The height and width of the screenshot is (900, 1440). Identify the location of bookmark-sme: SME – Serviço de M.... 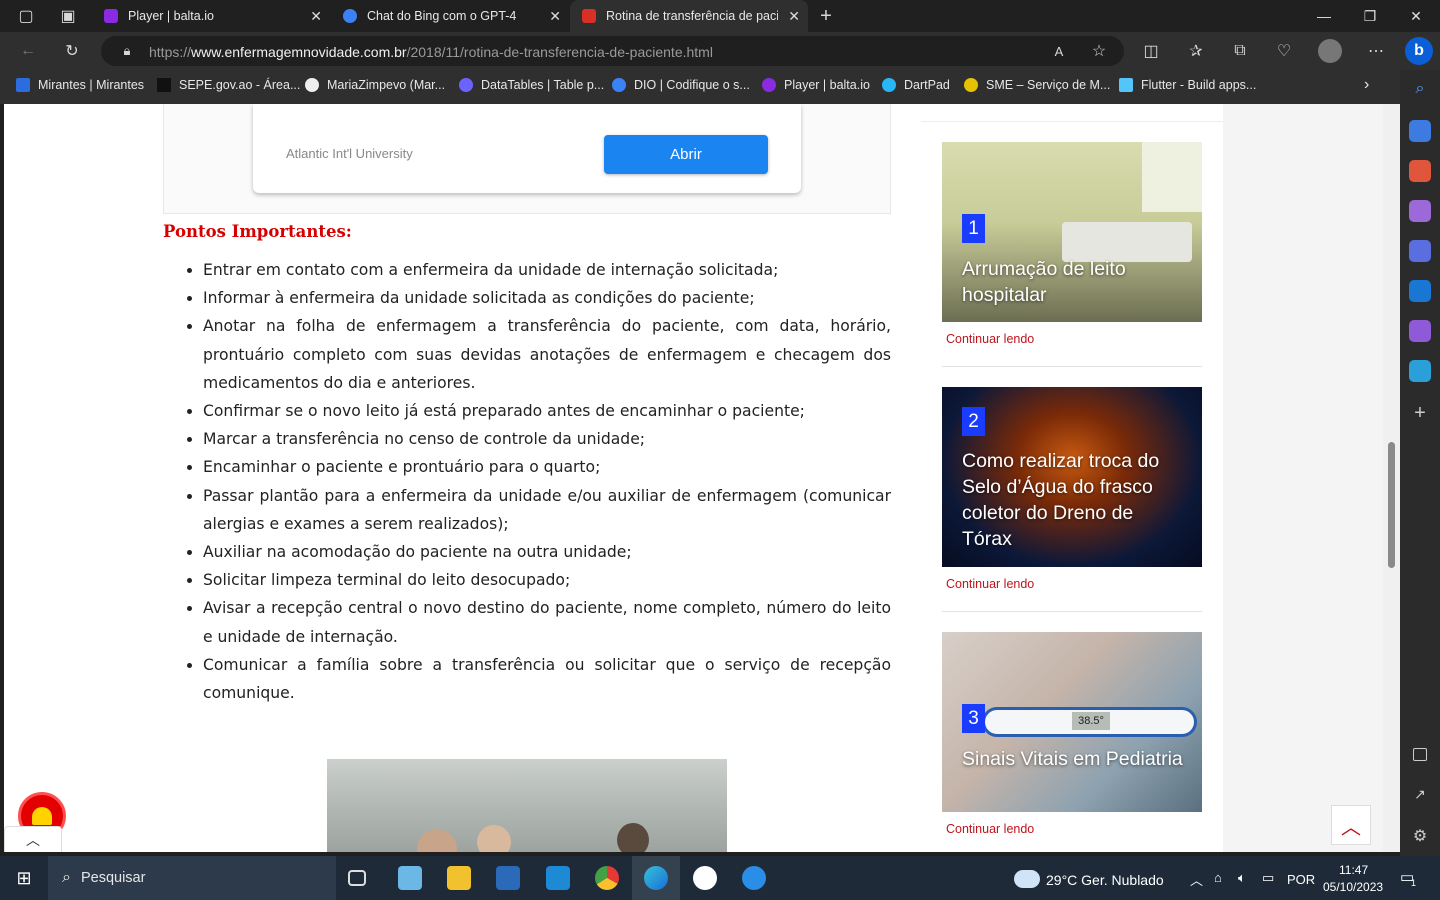
(1037, 85).